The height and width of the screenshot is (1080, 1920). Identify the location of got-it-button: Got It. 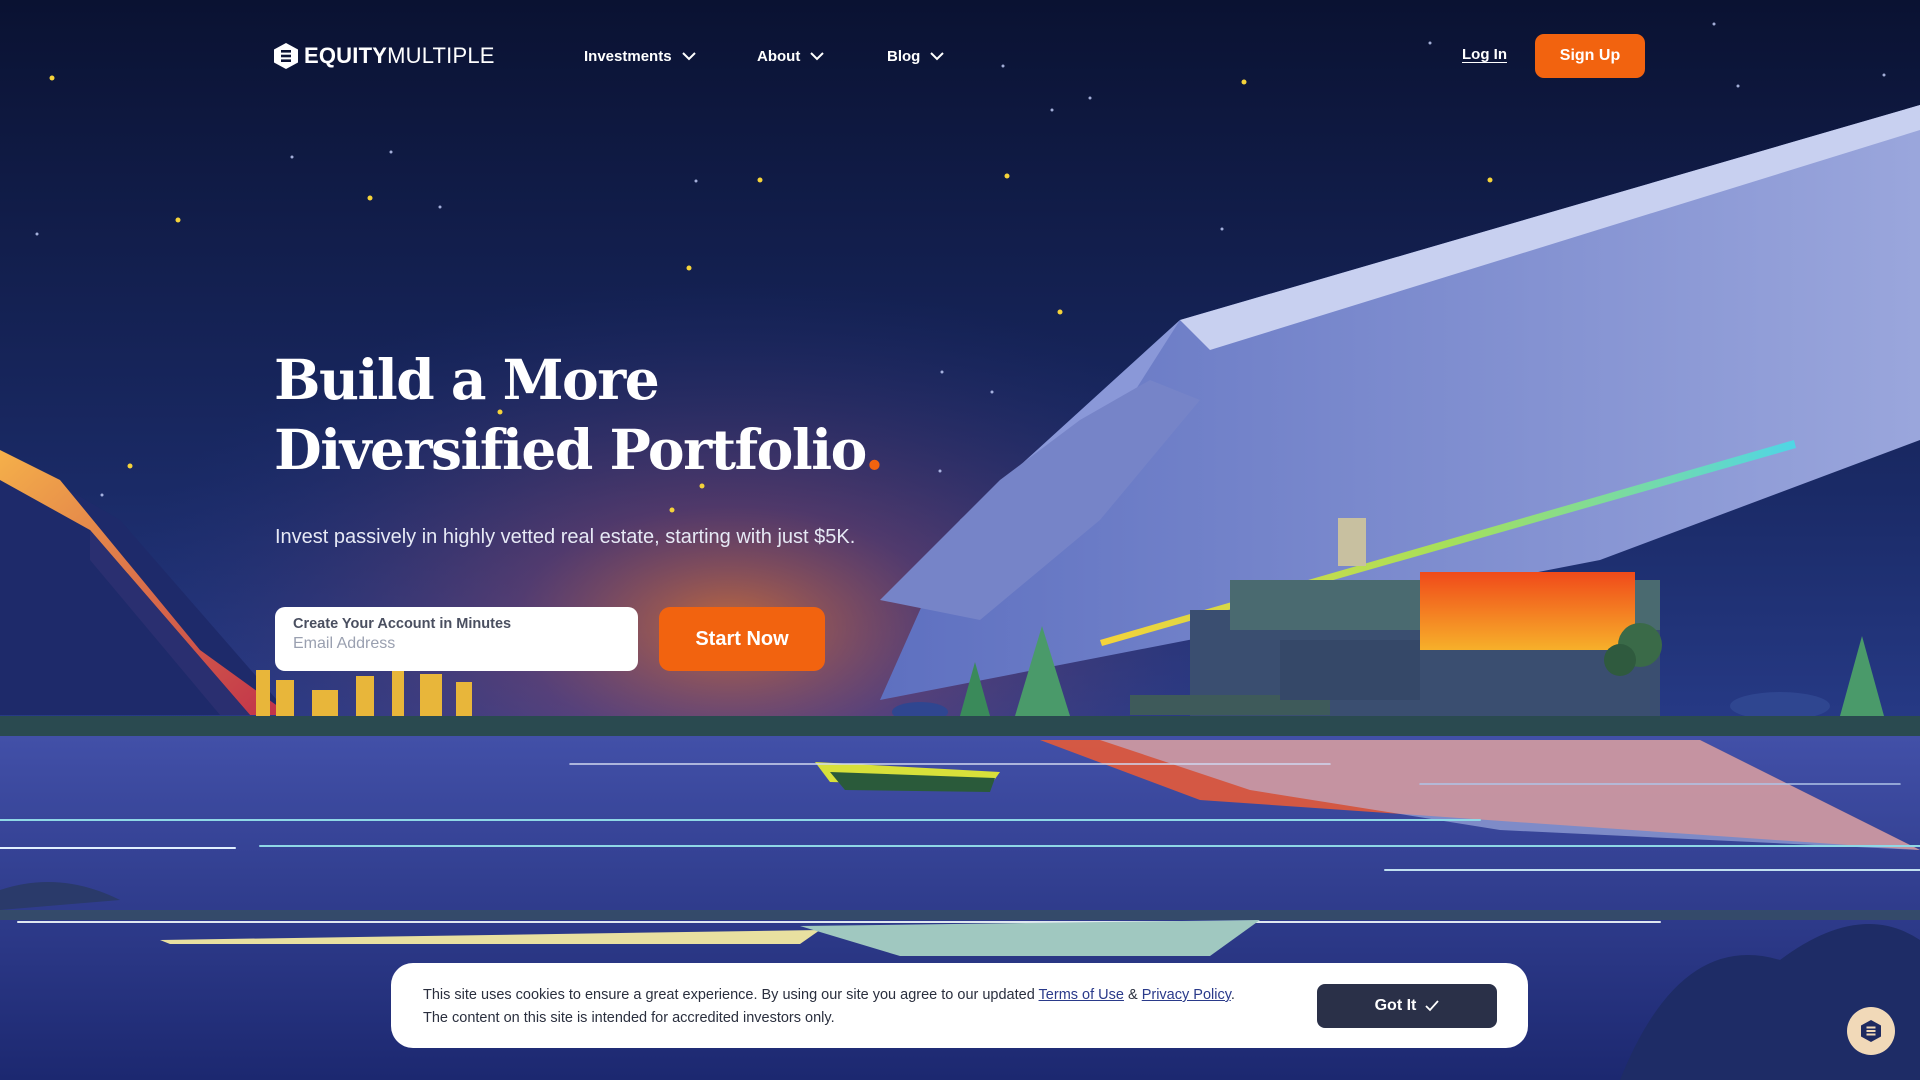
(1407, 1006).